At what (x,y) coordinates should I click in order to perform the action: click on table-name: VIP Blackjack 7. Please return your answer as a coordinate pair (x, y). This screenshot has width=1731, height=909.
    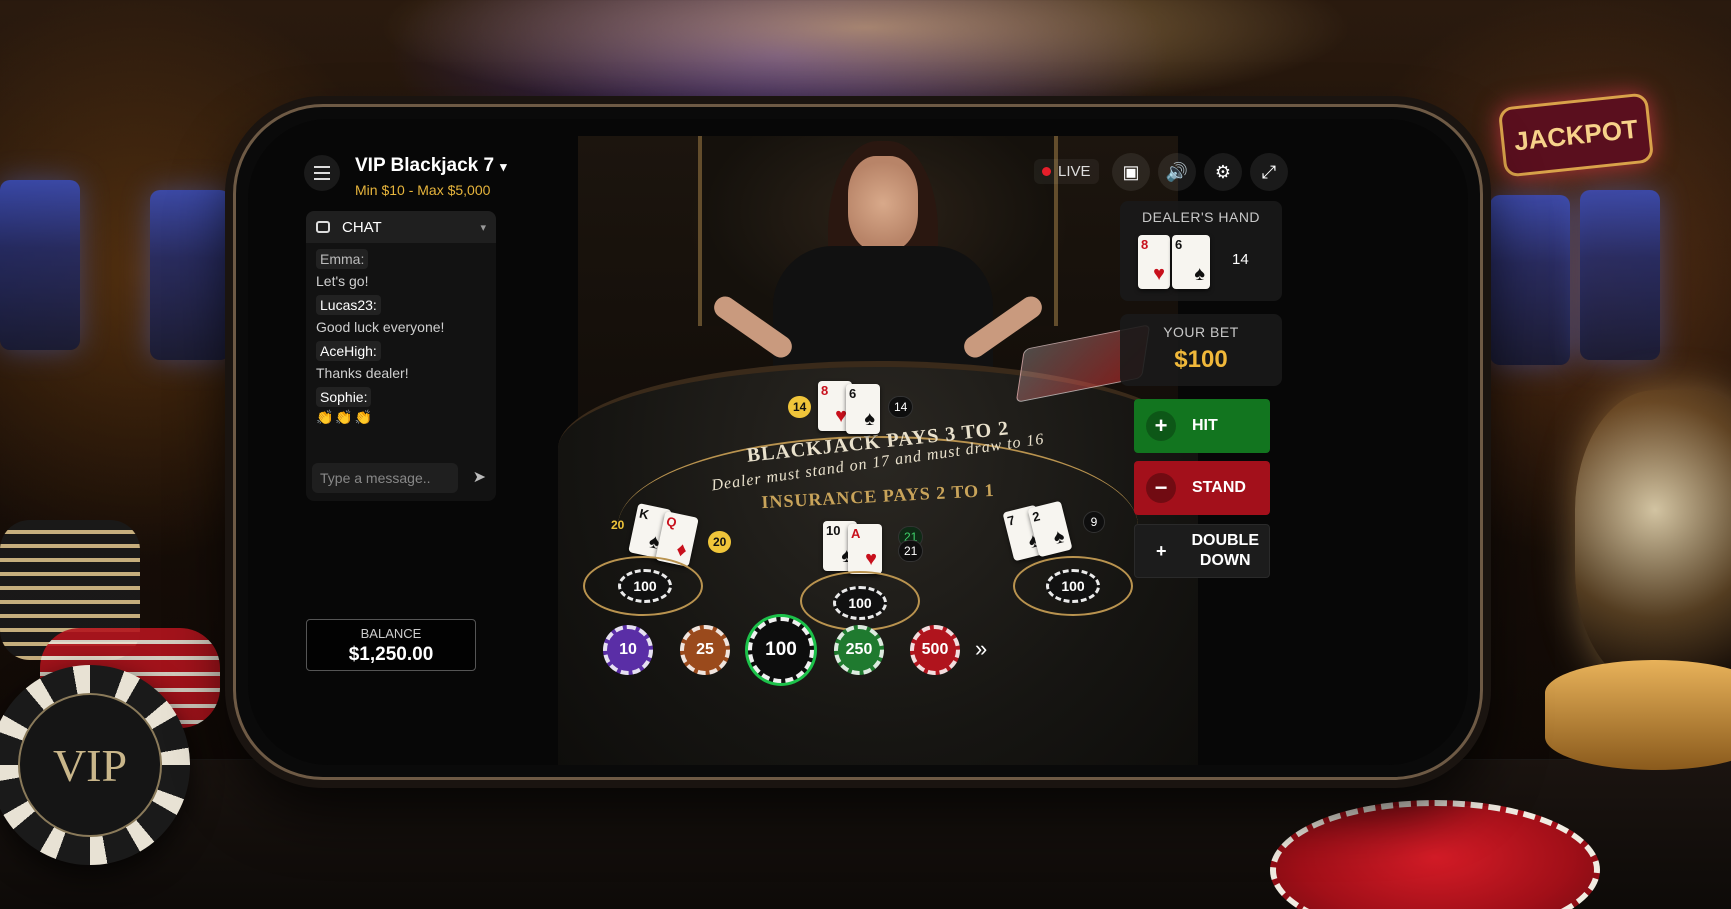
    Looking at the image, I should click on (425, 165).